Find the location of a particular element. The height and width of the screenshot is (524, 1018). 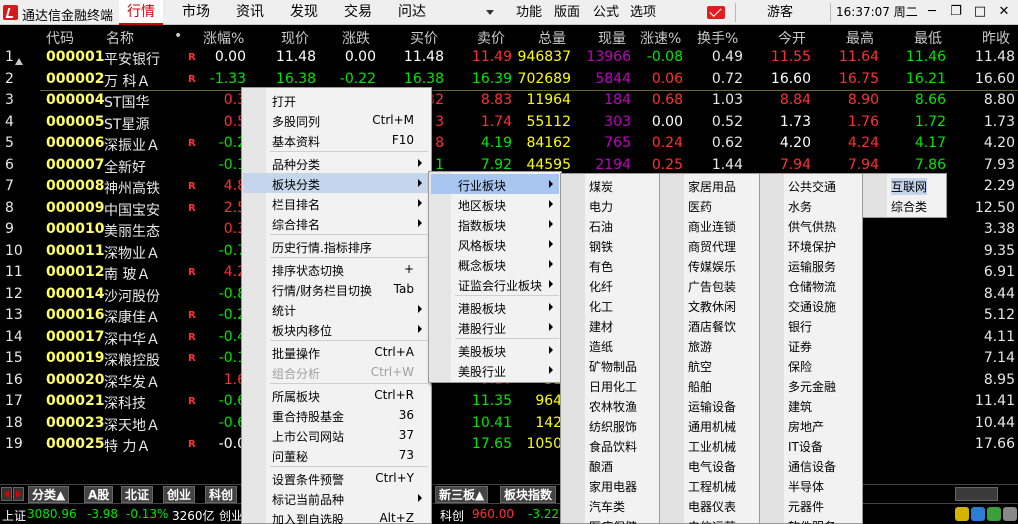

close-icon: ✕ is located at coordinates (1004, 12).